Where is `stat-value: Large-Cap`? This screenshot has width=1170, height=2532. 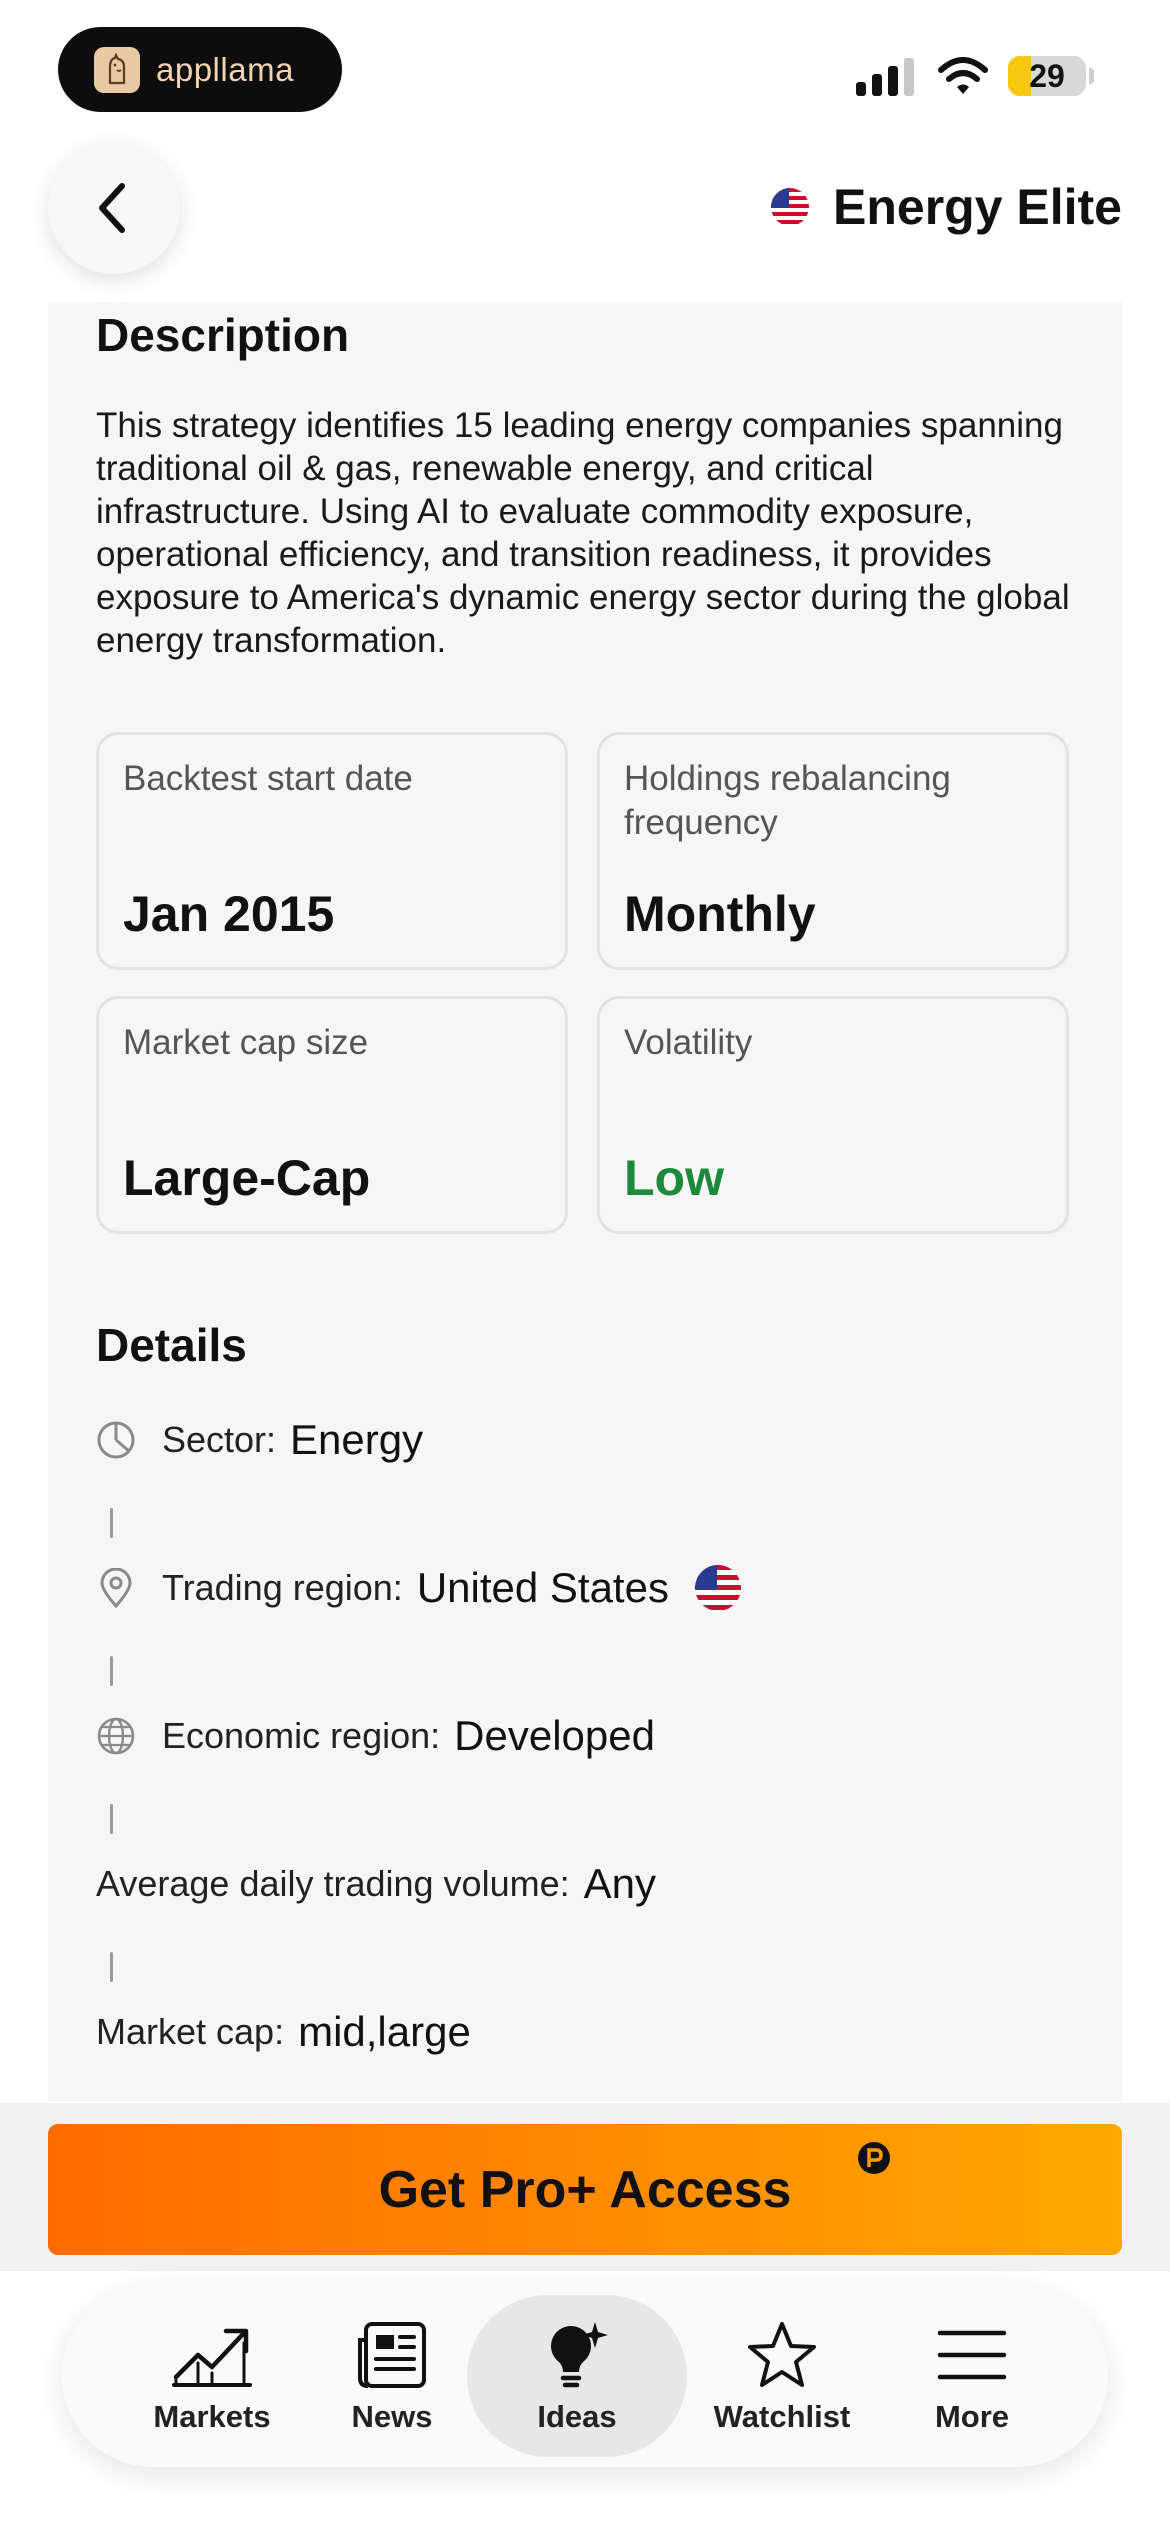 stat-value: Large-Cap is located at coordinates (247, 1178).